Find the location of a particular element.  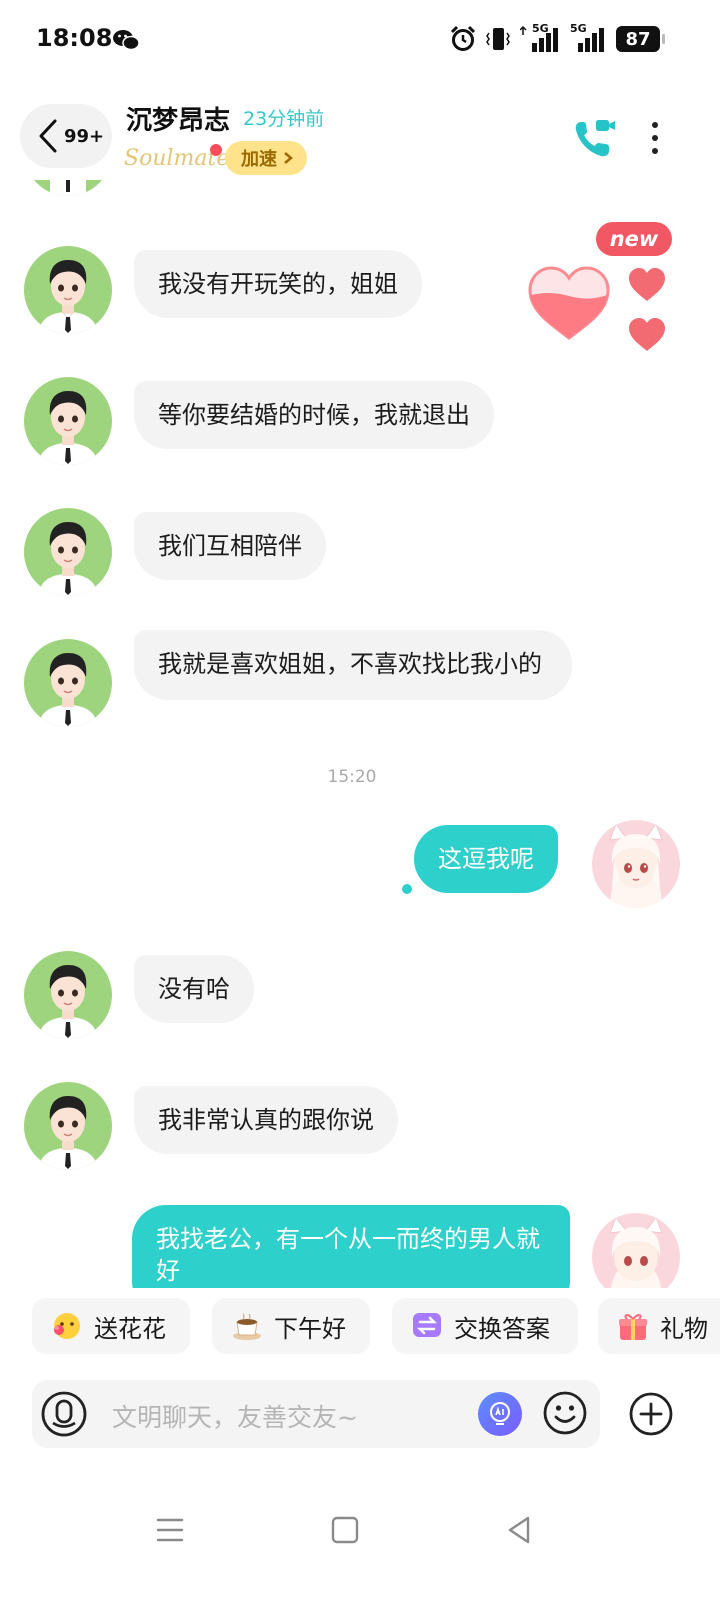

quick-action-label: 下午好 is located at coordinates (310, 1328).